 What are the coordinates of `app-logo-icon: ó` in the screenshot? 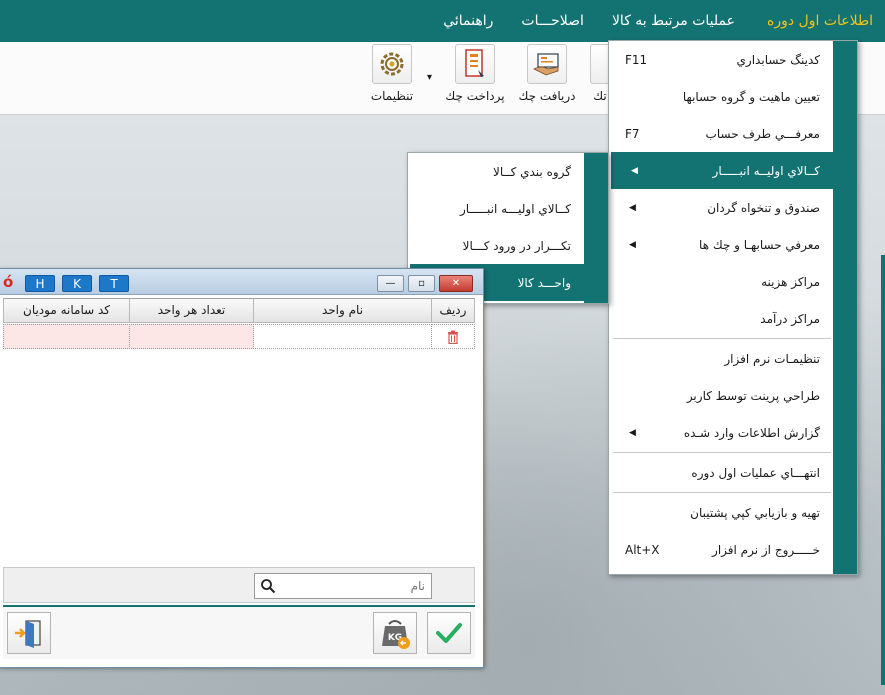 It's located at (8, 282).